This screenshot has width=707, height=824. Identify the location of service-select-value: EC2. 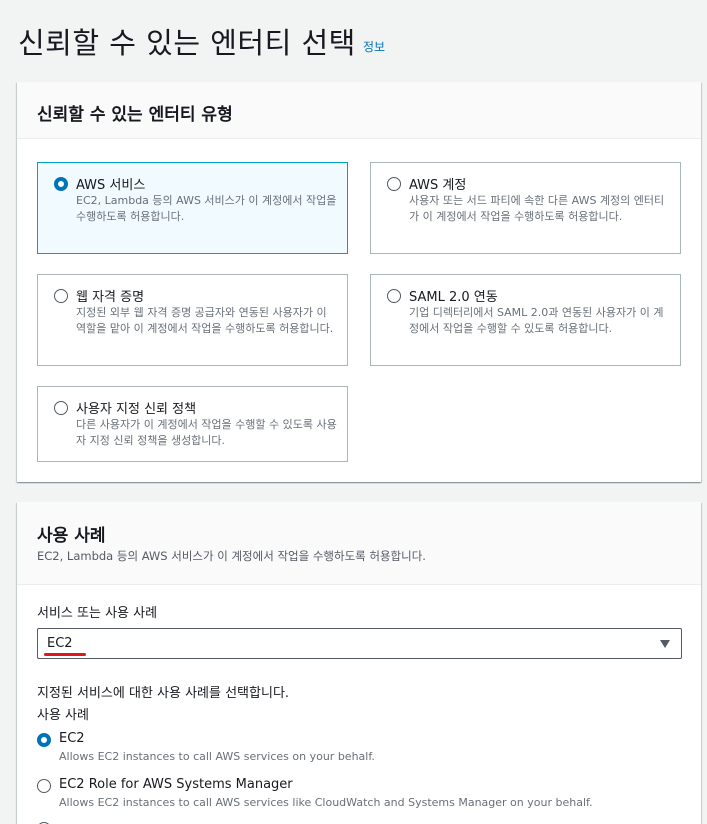
(60, 643).